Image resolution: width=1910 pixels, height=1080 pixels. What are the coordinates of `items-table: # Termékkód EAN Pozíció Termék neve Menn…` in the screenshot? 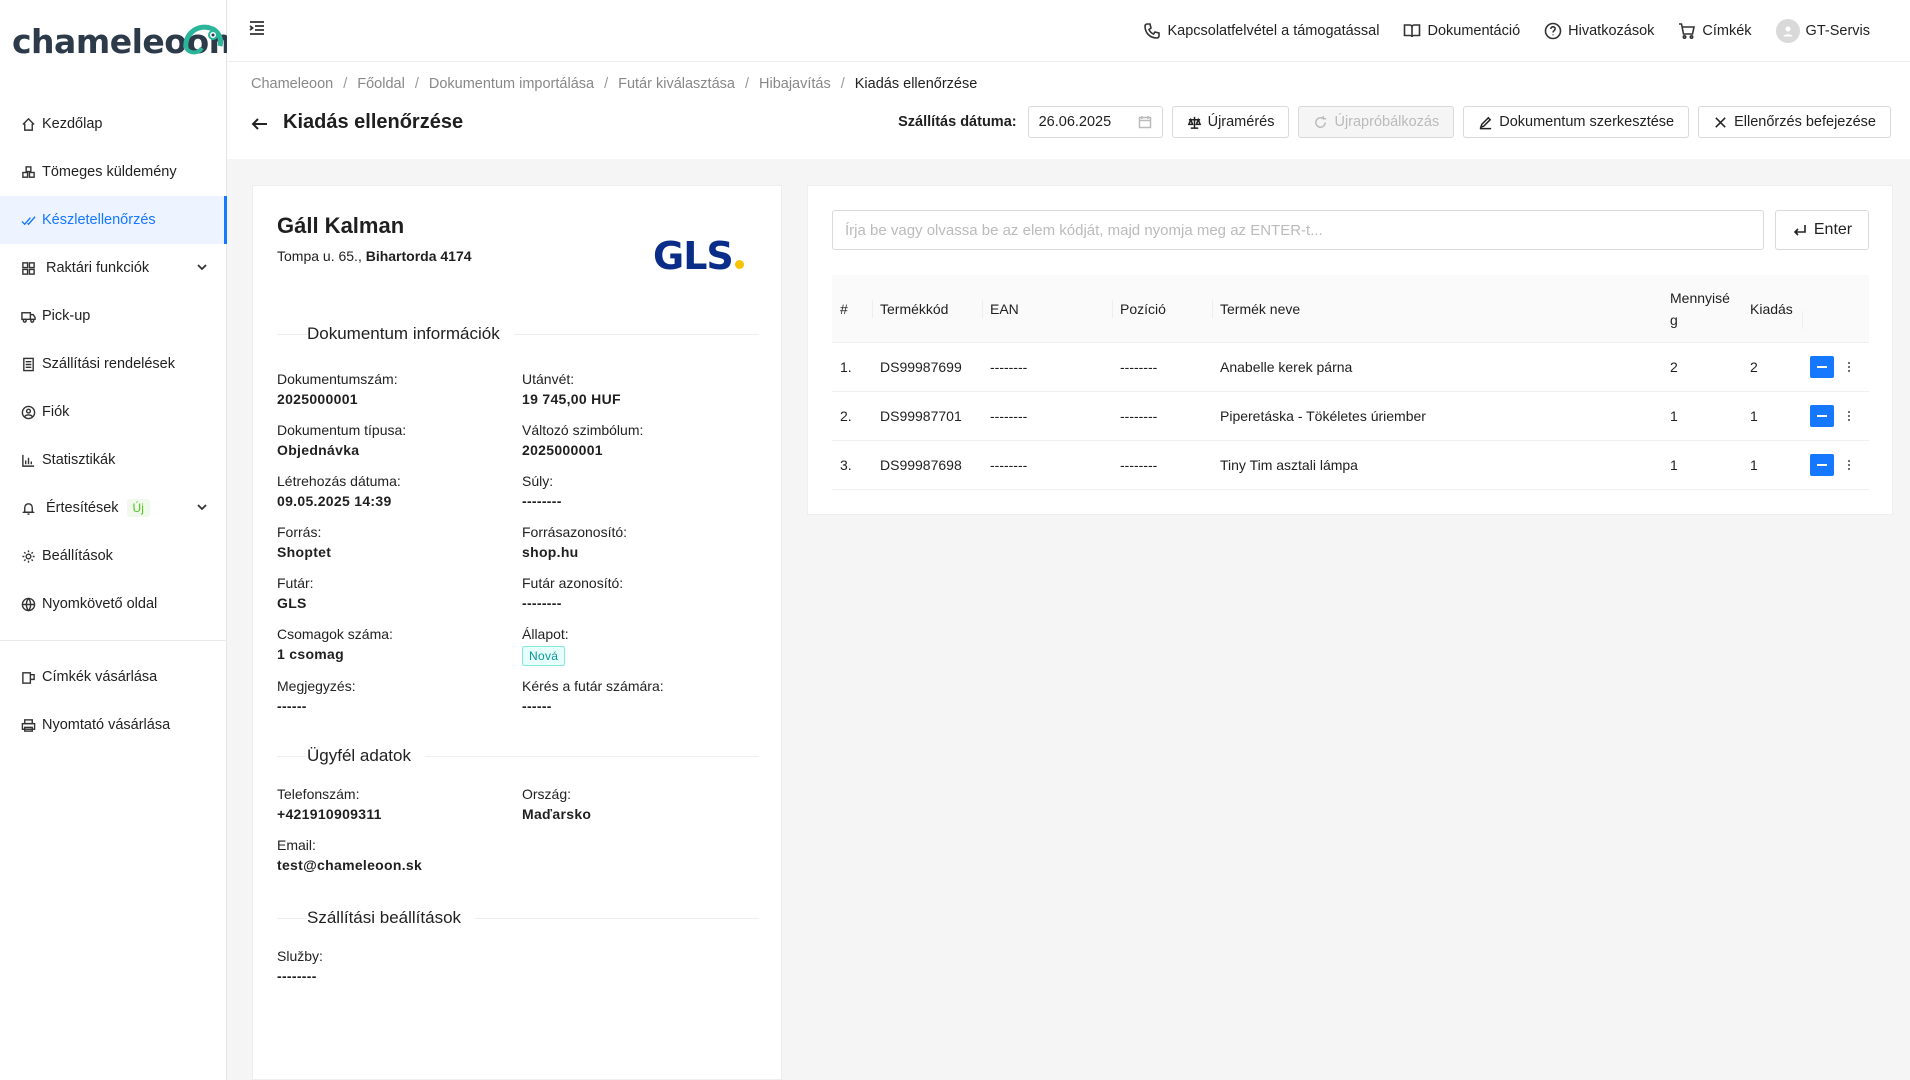 It's located at (1350, 382).